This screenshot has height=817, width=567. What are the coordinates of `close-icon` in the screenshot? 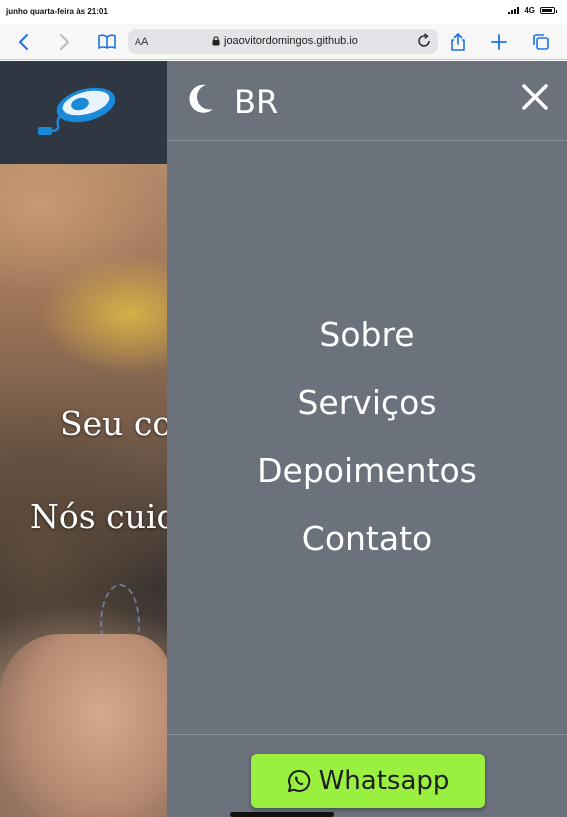 It's located at (535, 97).